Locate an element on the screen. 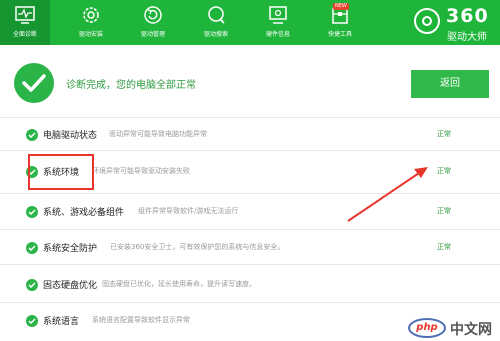  row-desc: 组件异常导致软件/游戏无法运行 is located at coordinates (188, 211).